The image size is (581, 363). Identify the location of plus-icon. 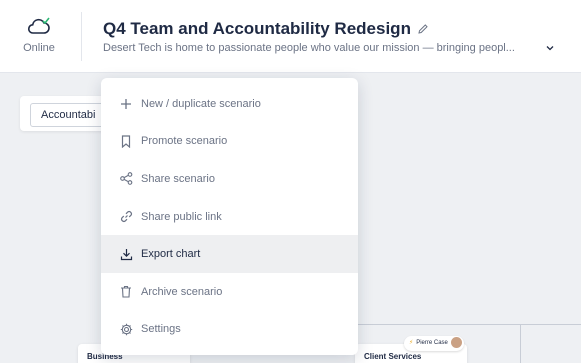
(126, 104).